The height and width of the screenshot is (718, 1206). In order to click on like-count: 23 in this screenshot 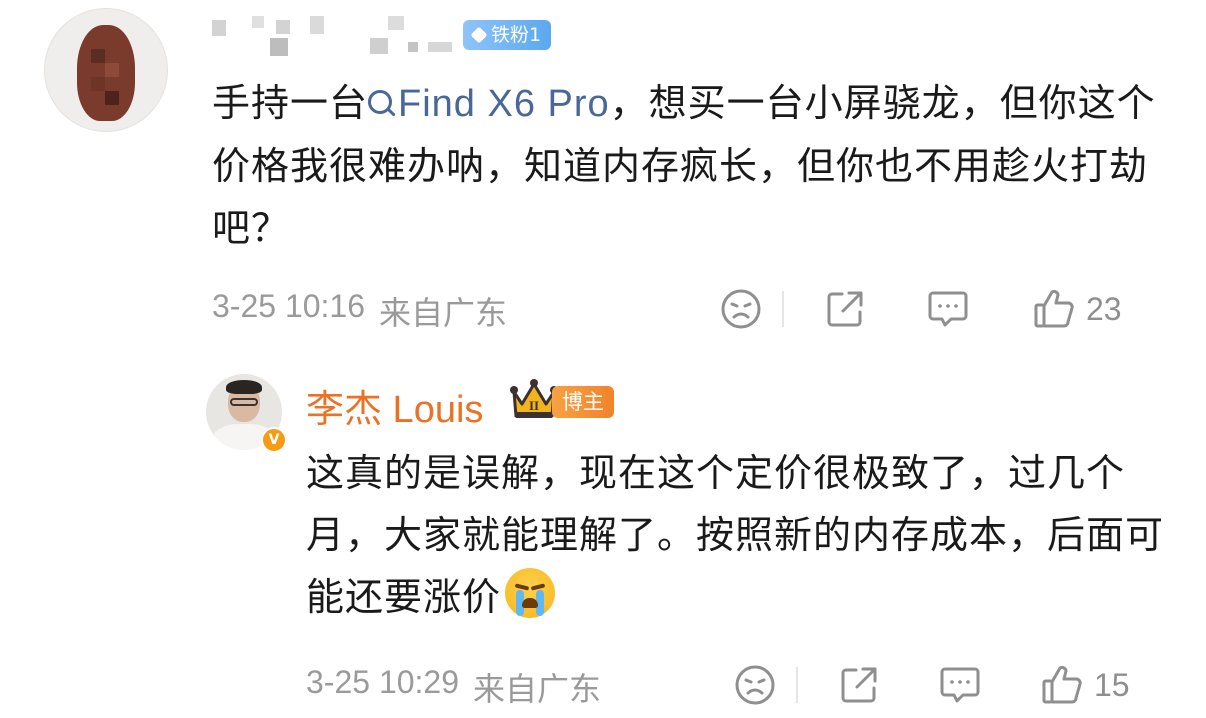, I will do `click(1104, 308)`.